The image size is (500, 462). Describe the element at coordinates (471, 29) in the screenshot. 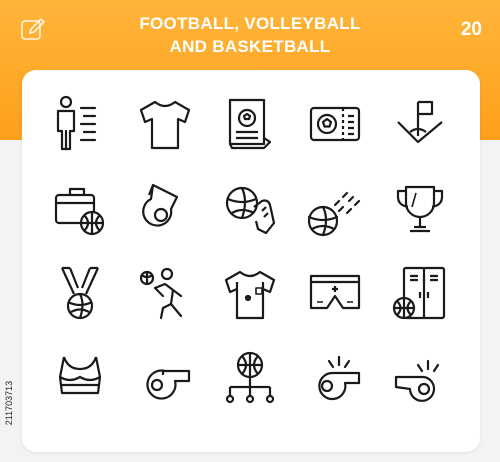

I see `icon-count-badge: 20` at that location.